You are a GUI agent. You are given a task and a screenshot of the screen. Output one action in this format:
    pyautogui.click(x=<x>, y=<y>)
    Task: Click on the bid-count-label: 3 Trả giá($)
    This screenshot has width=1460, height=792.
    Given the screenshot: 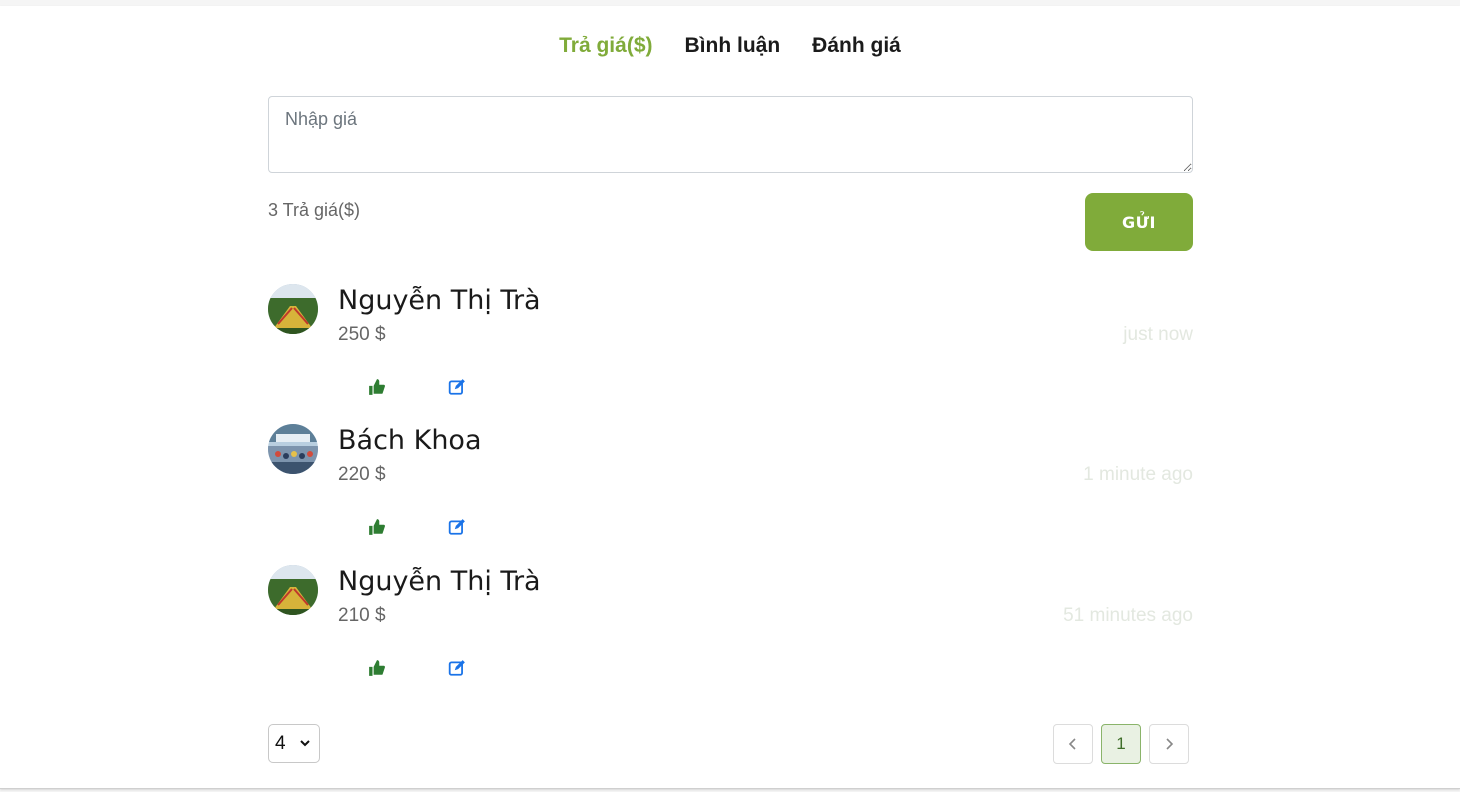 What is the action you would take?
    pyautogui.click(x=314, y=210)
    